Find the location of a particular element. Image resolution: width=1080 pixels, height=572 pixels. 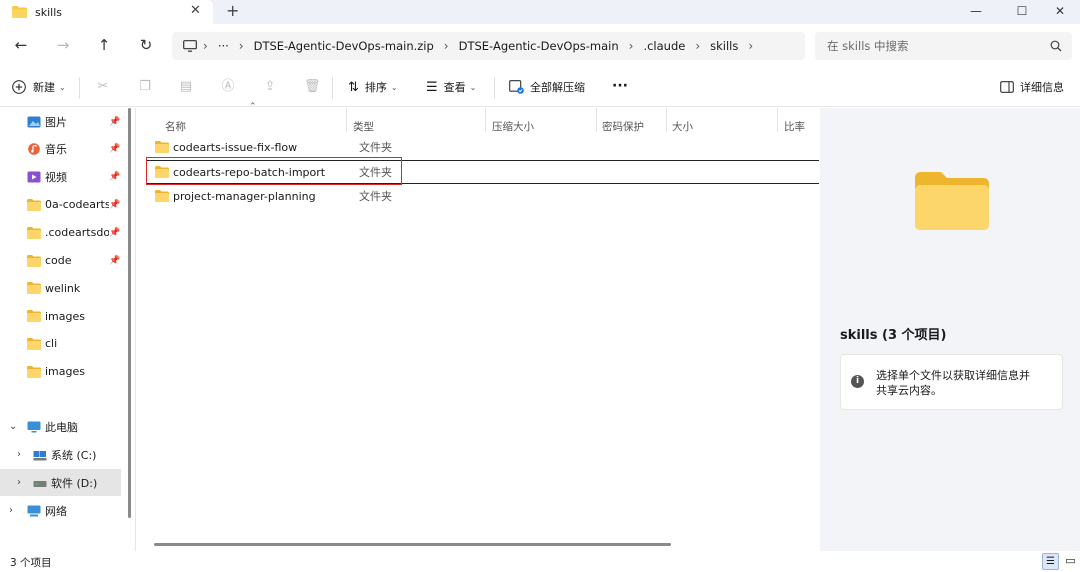

refresh-icon: ↻ is located at coordinates (146, 46).